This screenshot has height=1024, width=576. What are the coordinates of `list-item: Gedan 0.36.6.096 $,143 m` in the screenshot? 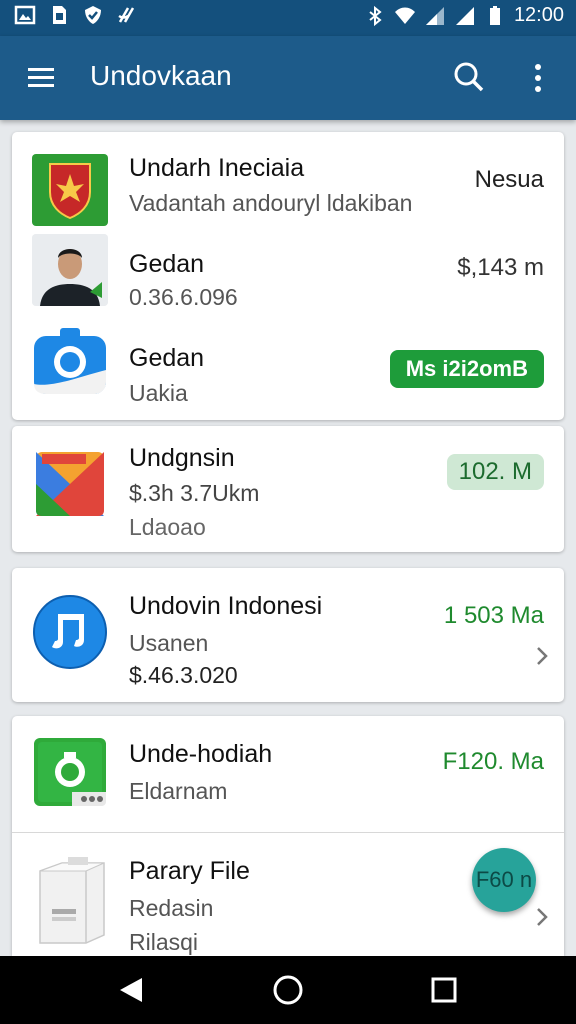 It's located at (288, 276).